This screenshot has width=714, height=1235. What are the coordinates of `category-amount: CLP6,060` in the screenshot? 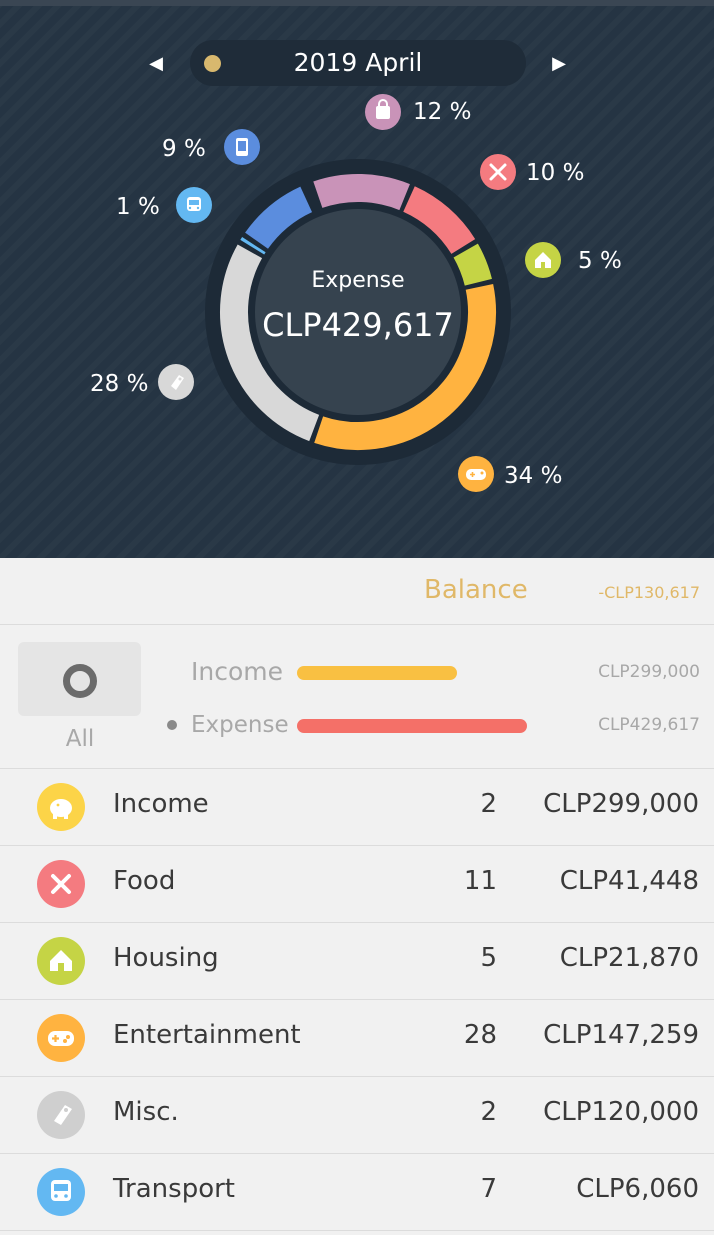 It's located at (637, 1189).